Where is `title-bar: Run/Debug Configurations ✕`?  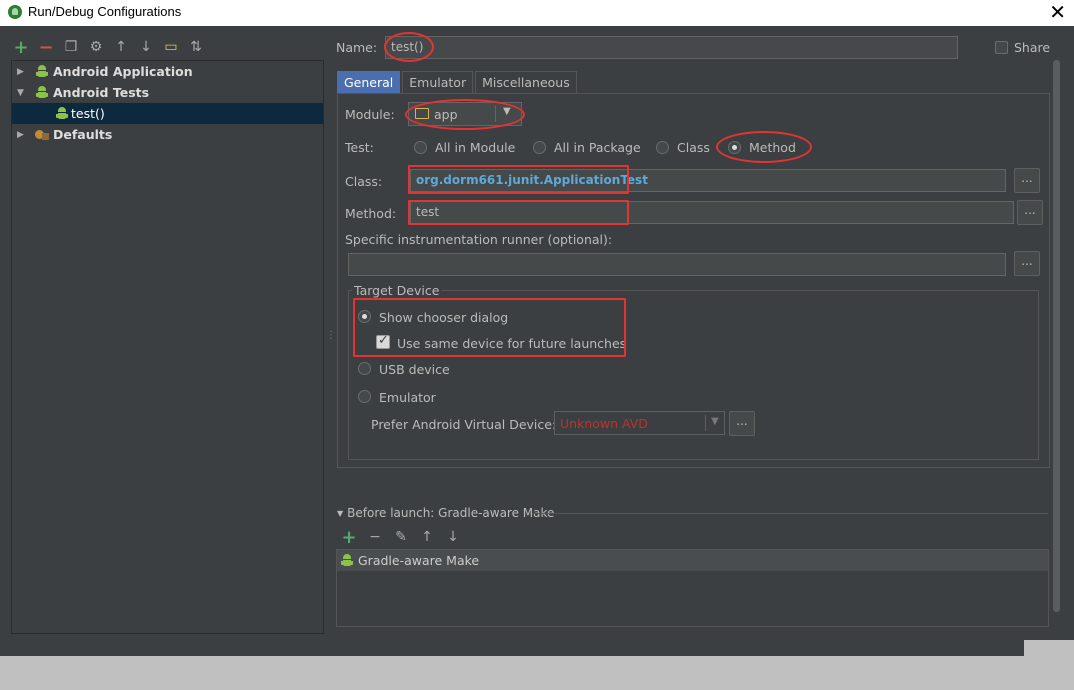
title-bar: Run/Debug Configurations ✕ is located at coordinates (537, 13).